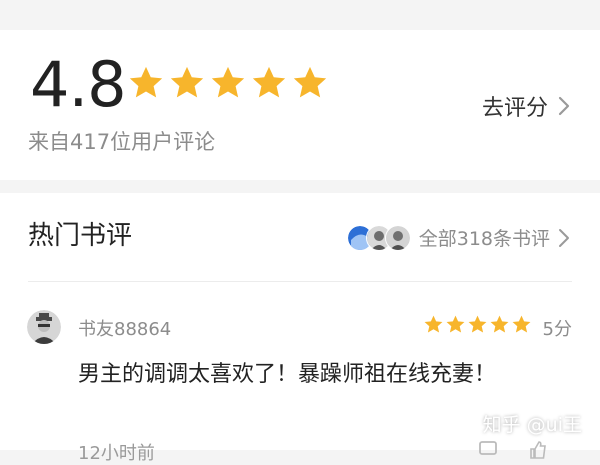 The image size is (600, 465). I want to click on rating-stars, so click(228, 84).